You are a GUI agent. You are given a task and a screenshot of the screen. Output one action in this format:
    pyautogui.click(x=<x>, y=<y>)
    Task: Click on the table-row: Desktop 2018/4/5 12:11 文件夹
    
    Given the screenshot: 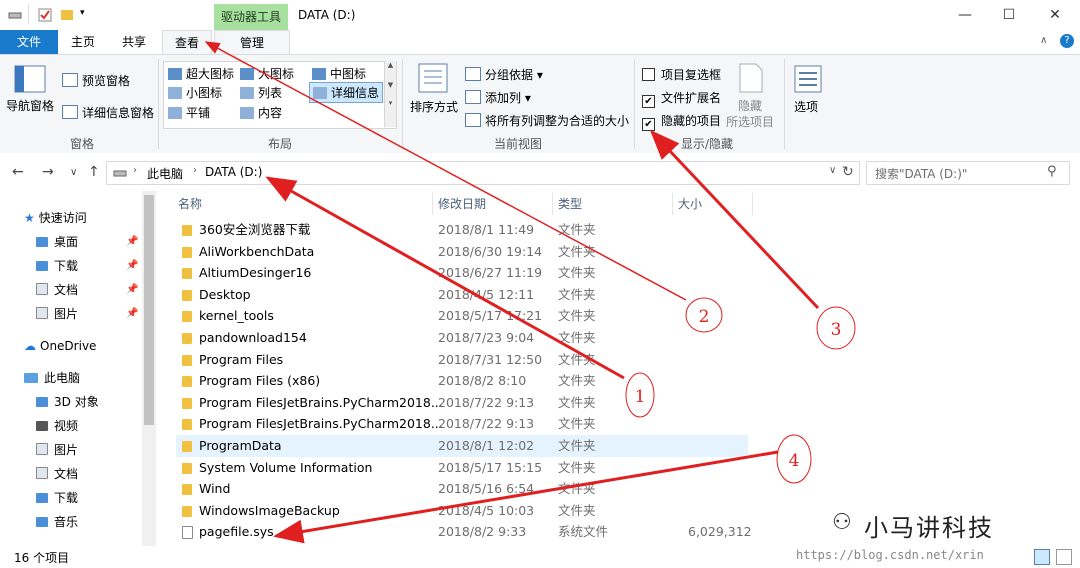 What is the action you would take?
    pyautogui.click(x=462, y=295)
    